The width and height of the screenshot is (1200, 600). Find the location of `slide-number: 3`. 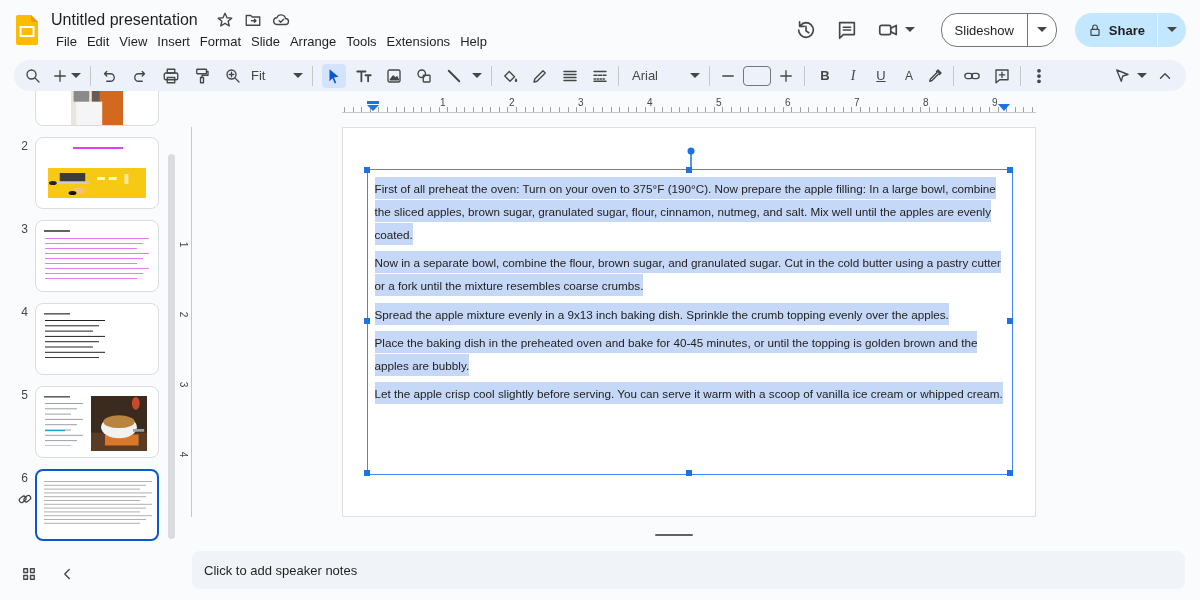

slide-number: 3 is located at coordinates (24, 229).